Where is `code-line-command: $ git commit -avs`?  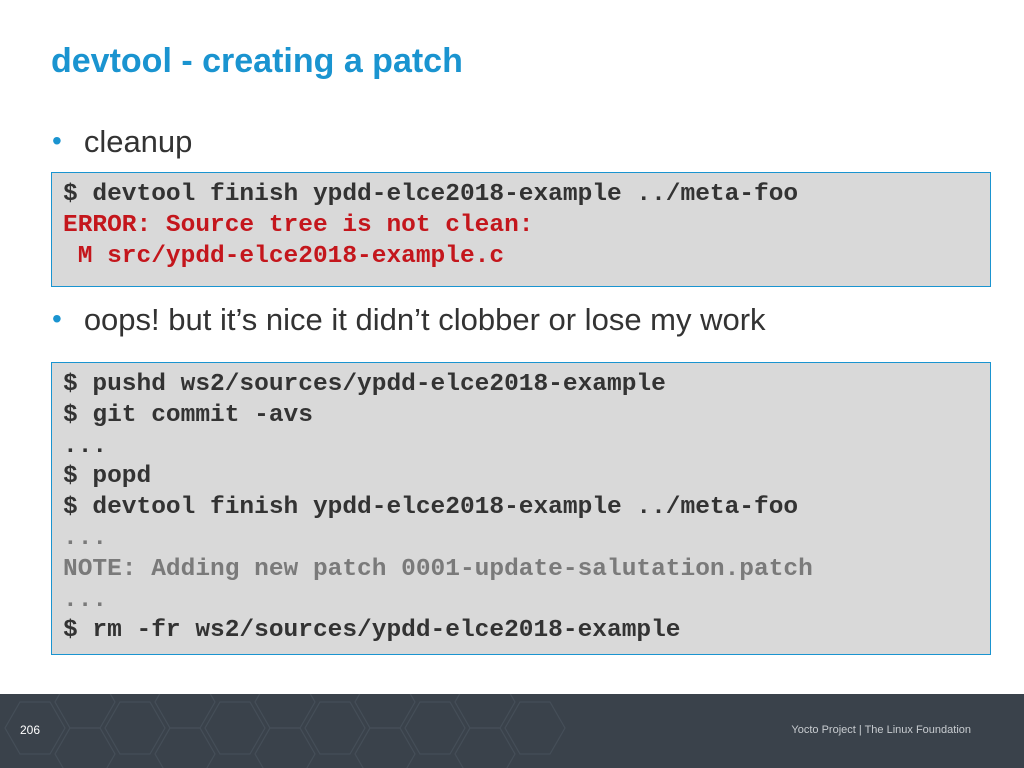 code-line-command: $ git commit -avs is located at coordinates (188, 415).